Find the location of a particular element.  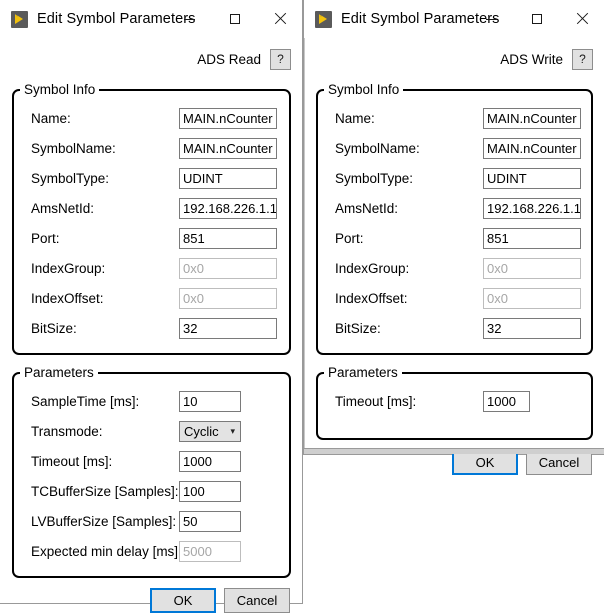

label-tcbuffersize: TCBufferSize [Samples]: is located at coordinates (105, 491).